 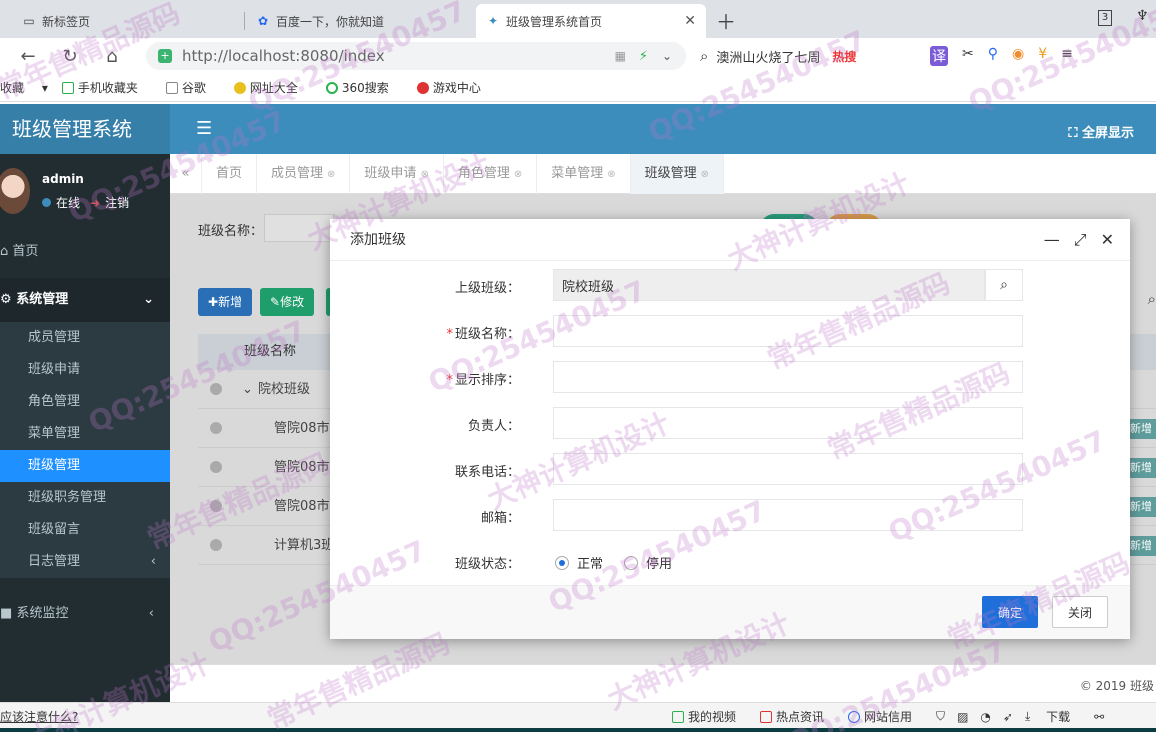 I want to click on shield-icon: ⛉, so click(x=940, y=716).